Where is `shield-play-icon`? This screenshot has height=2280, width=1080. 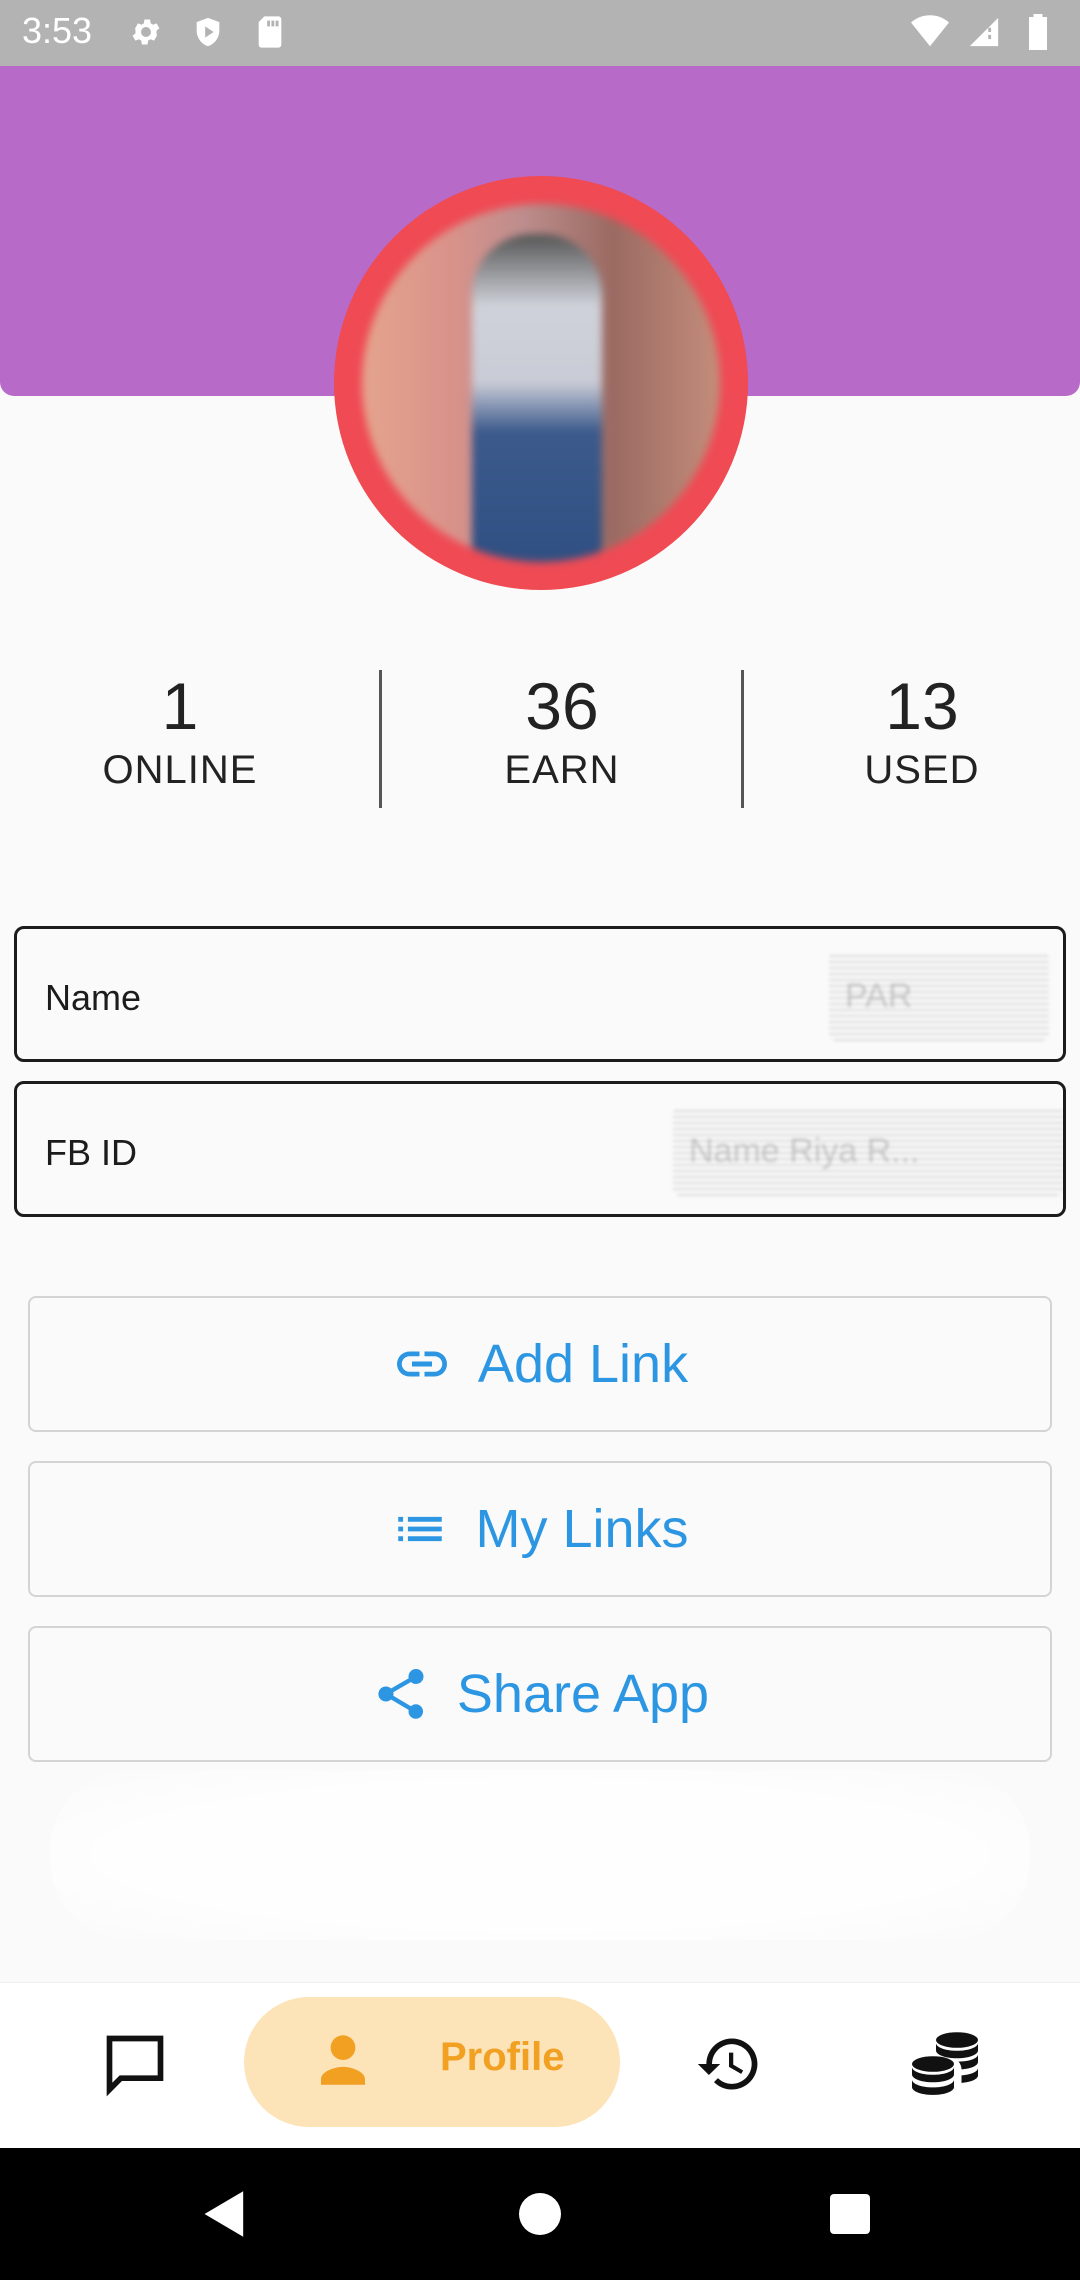 shield-play-icon is located at coordinates (208, 32).